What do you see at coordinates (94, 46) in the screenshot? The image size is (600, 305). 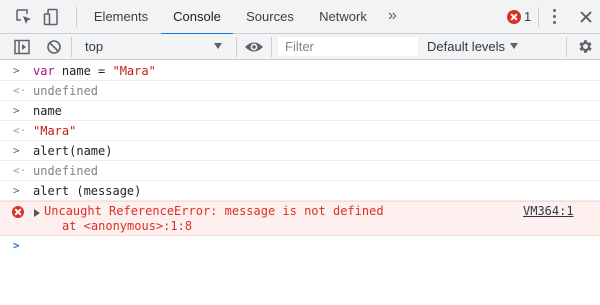 I see `context-value: top` at bounding box center [94, 46].